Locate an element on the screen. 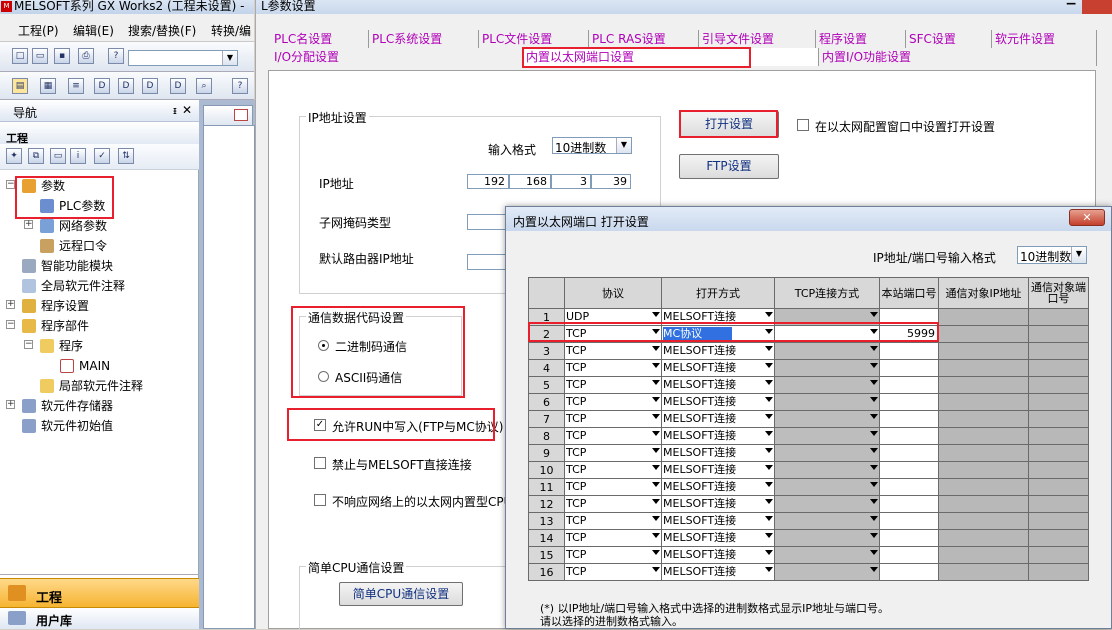 The image size is (1112, 630). device3-icon: D is located at coordinates (150, 86).